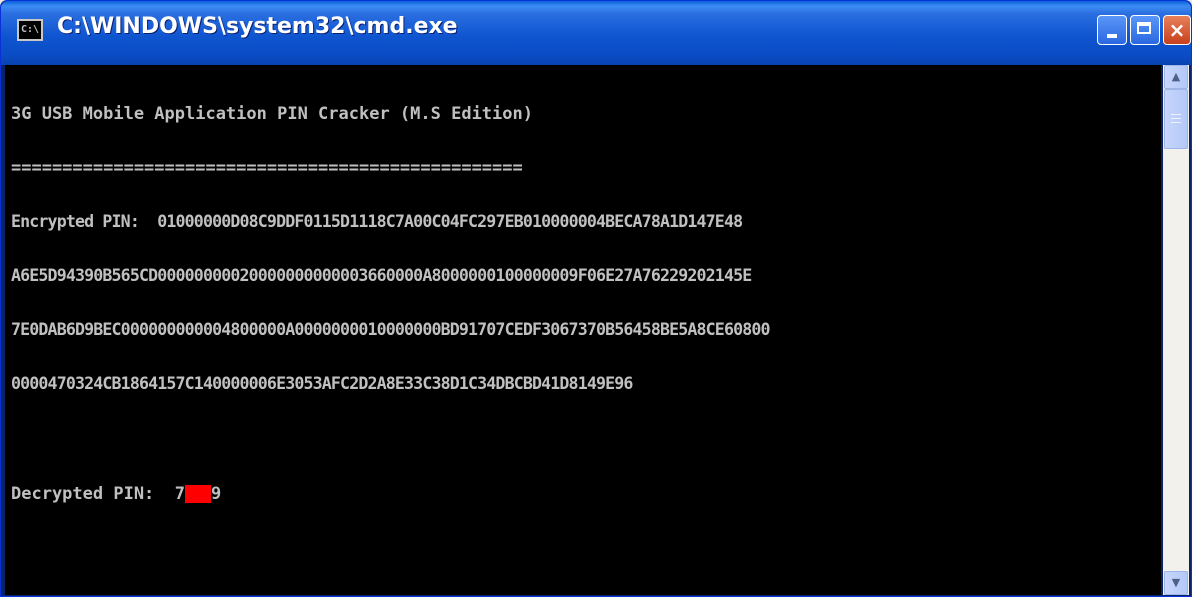 This screenshot has width=1192, height=597. What do you see at coordinates (216, 494) in the screenshot?
I see `decrypted-pin-suffix: 9` at bounding box center [216, 494].